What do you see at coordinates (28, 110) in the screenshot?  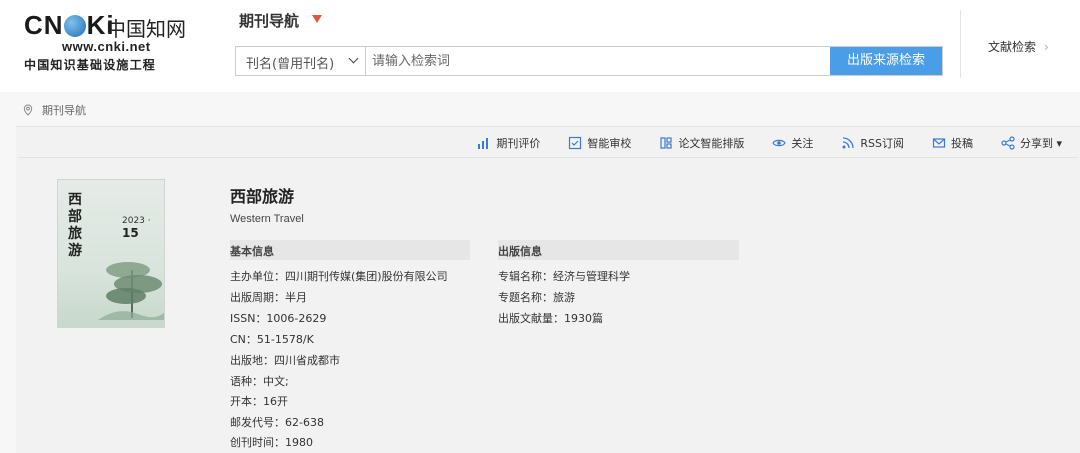 I see `location-pin-icon` at bounding box center [28, 110].